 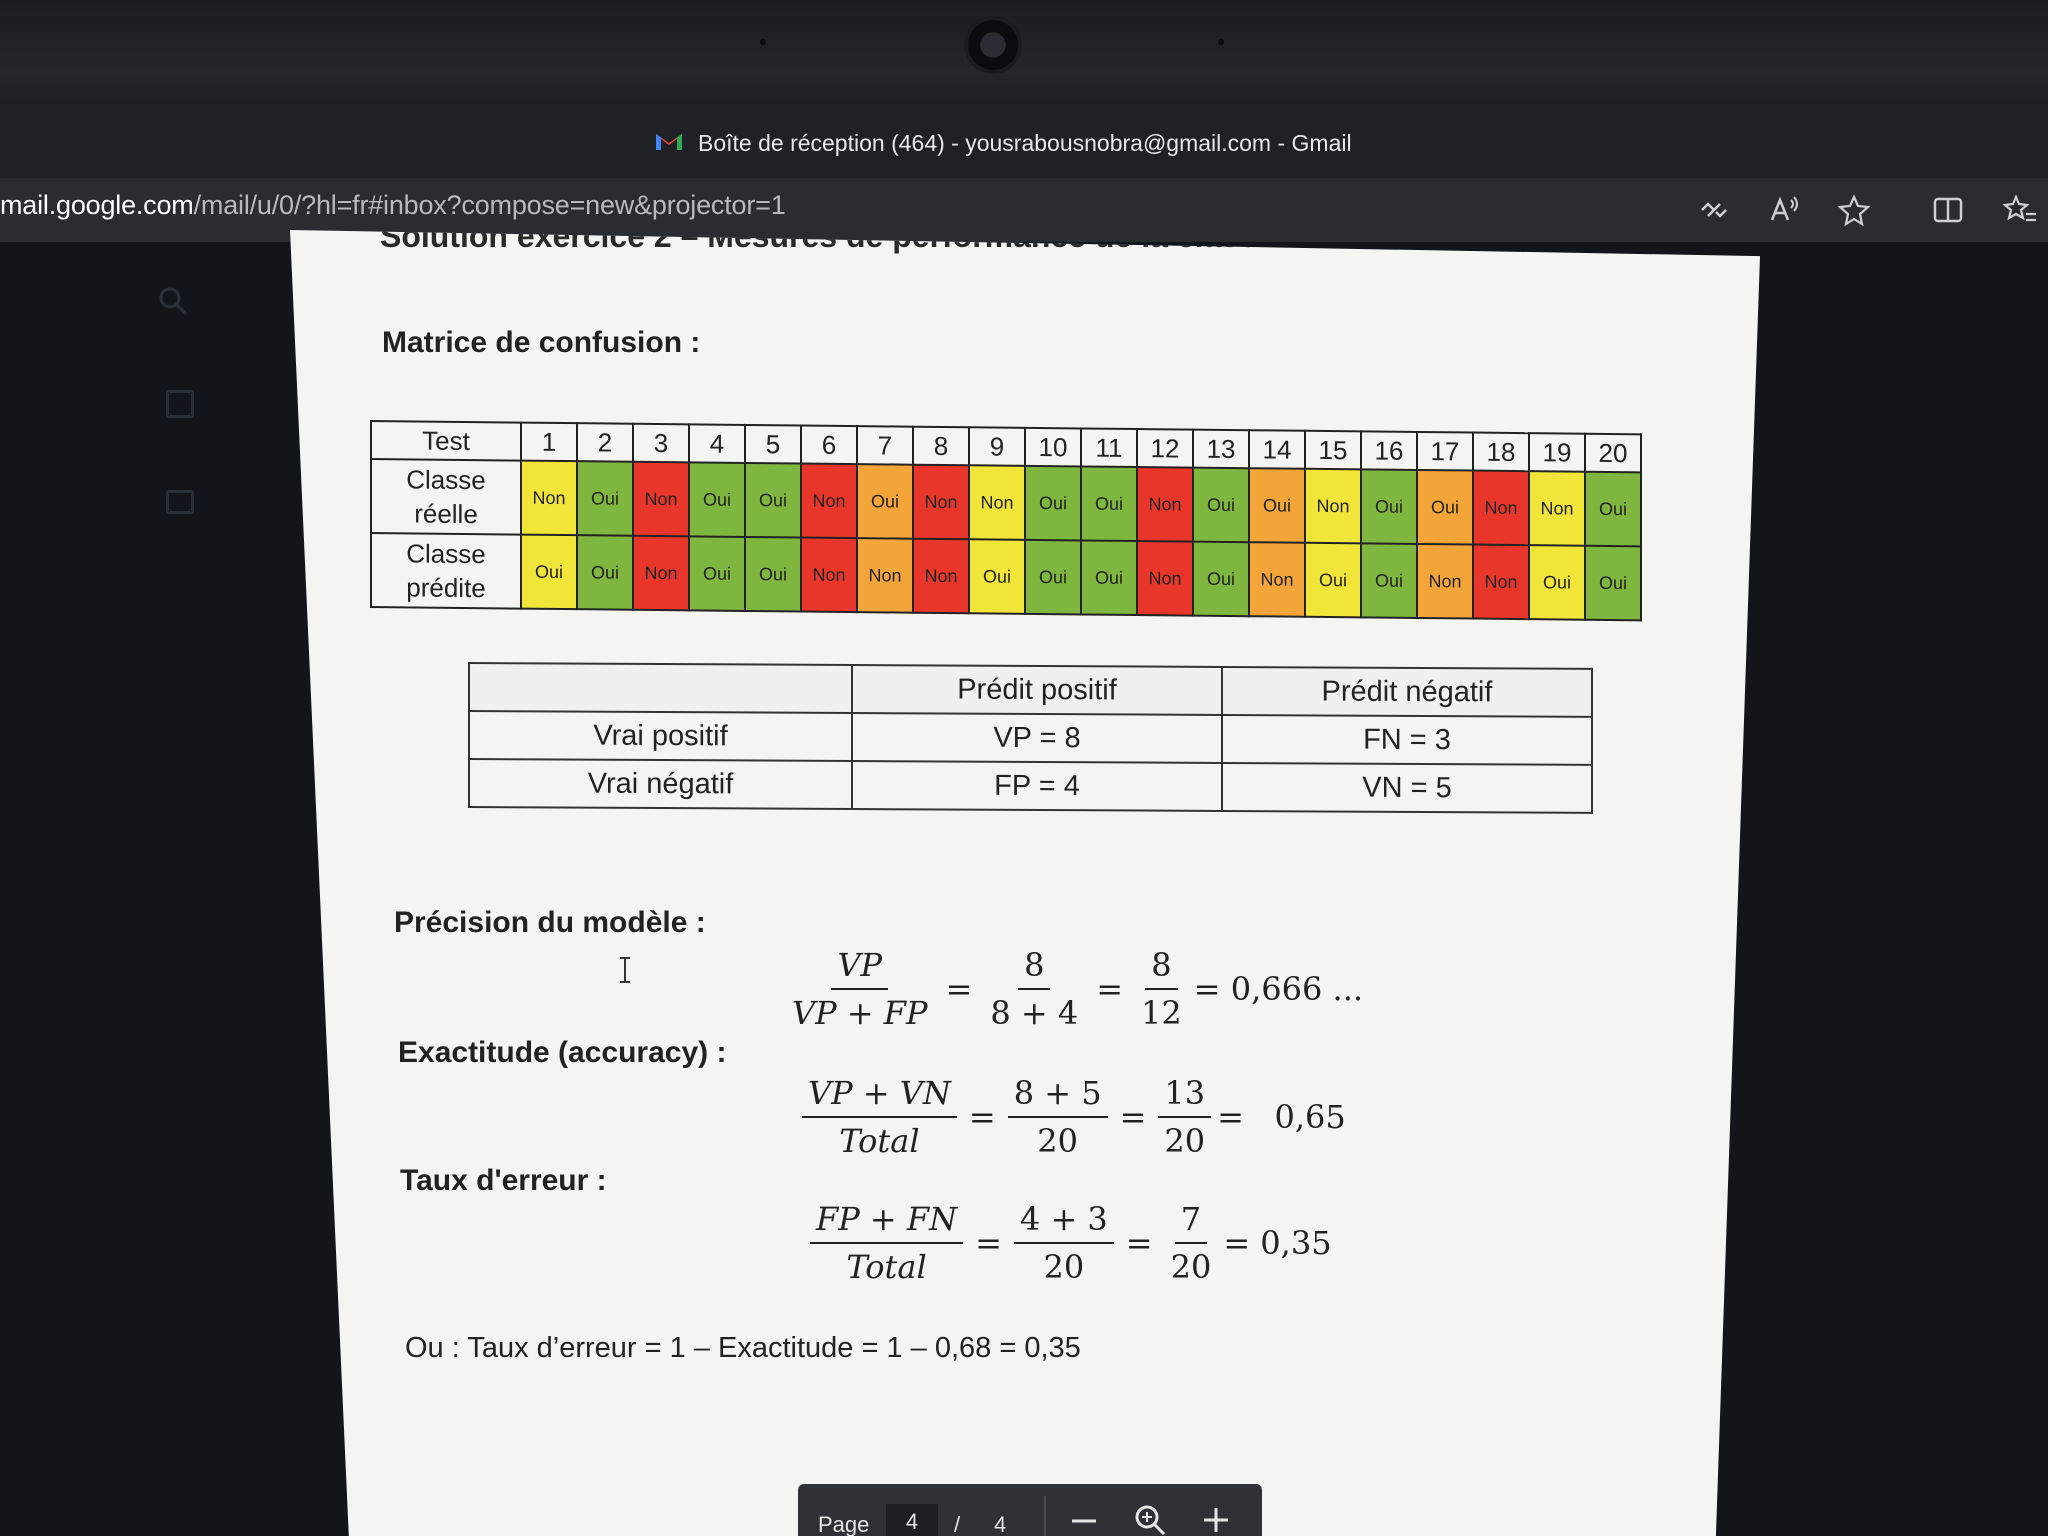 I want to click on split-screen-icon, so click(x=1714, y=210).